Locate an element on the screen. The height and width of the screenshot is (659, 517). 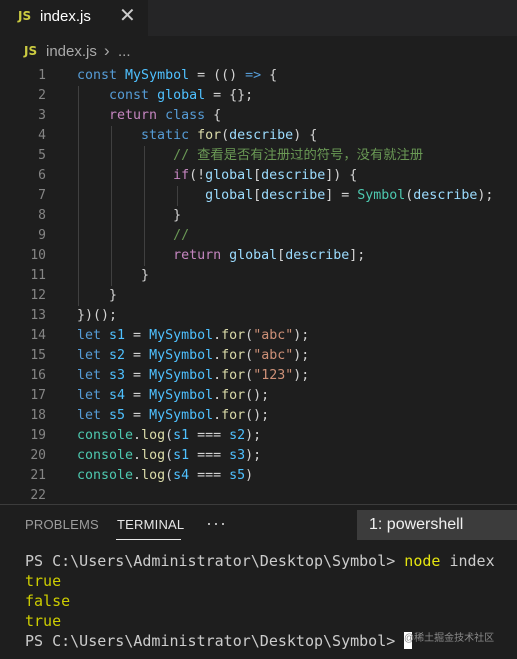
breadcrumb-file: index.js is located at coordinates (71, 51).